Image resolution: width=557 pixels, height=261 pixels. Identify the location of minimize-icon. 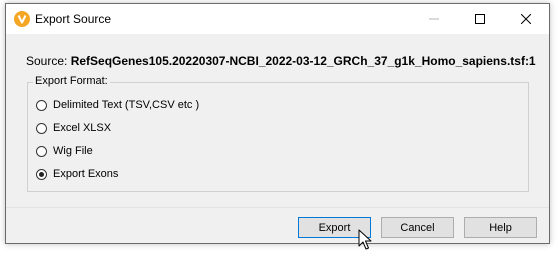
(434, 19).